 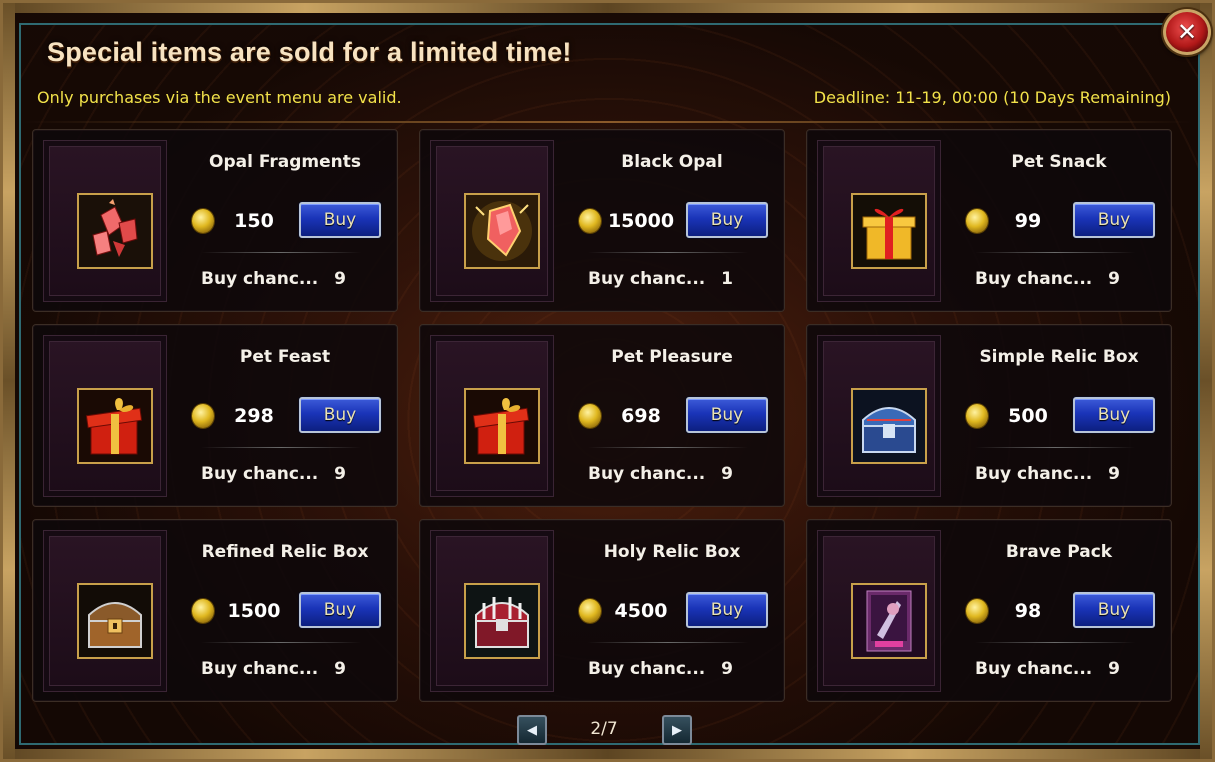 What do you see at coordinates (1028, 416) in the screenshot?
I see `item-price: 500` at bounding box center [1028, 416].